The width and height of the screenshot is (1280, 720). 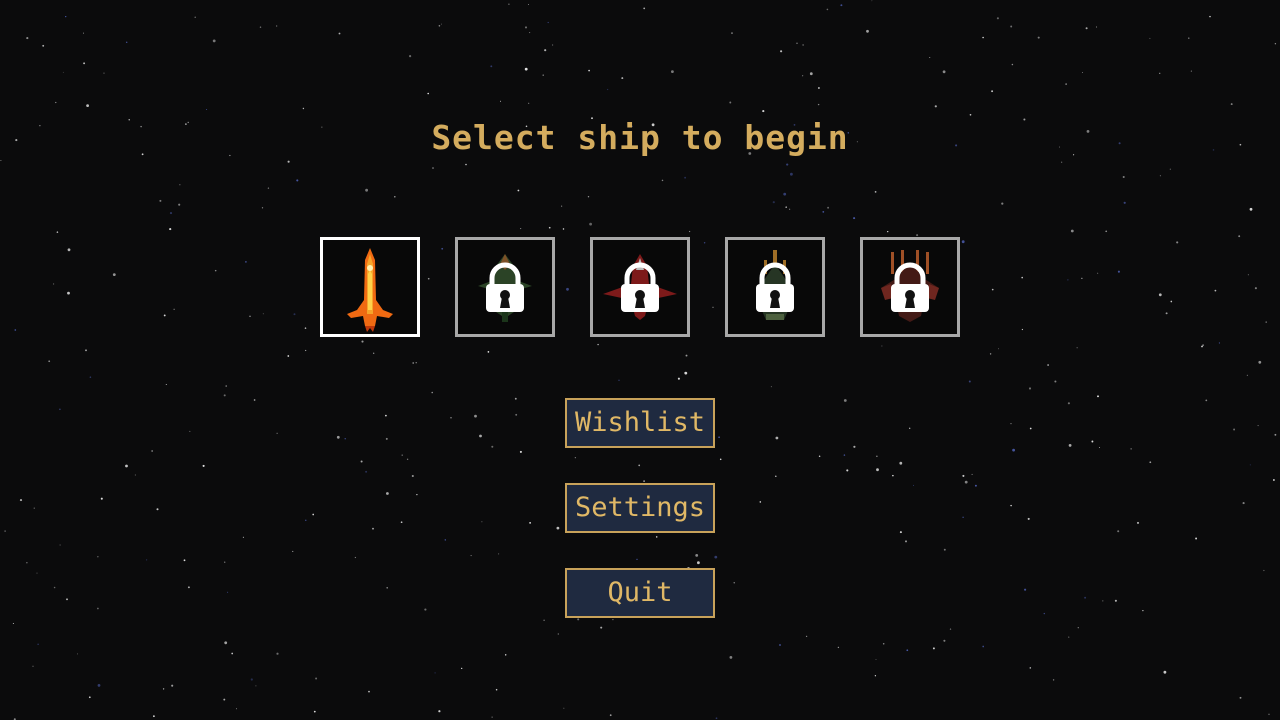 What do you see at coordinates (640, 508) in the screenshot?
I see `settings-button: Settings` at bounding box center [640, 508].